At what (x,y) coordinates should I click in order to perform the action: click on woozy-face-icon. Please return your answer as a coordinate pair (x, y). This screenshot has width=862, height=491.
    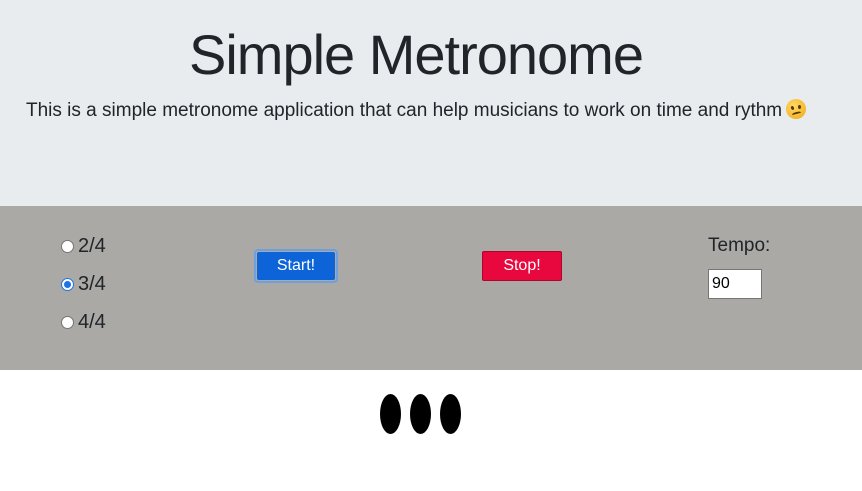
    Looking at the image, I should click on (796, 109).